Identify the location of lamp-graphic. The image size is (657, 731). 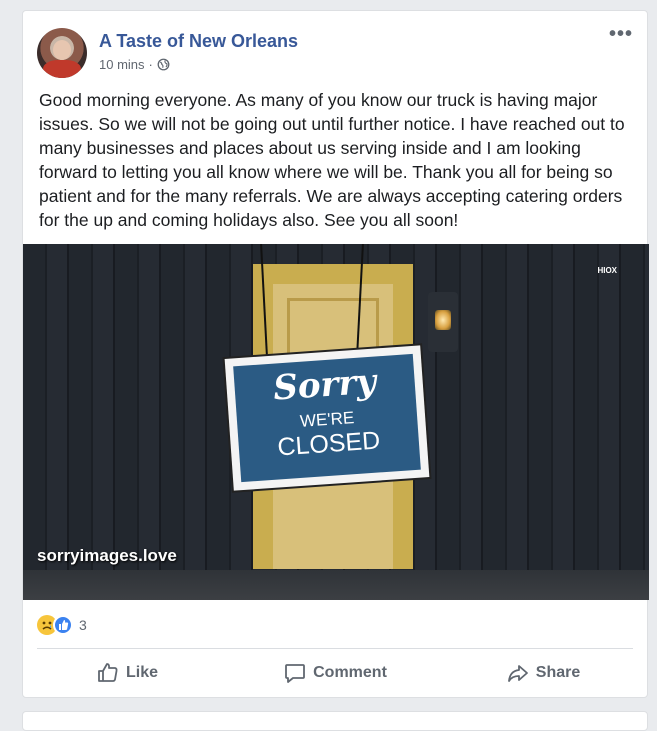
(443, 322).